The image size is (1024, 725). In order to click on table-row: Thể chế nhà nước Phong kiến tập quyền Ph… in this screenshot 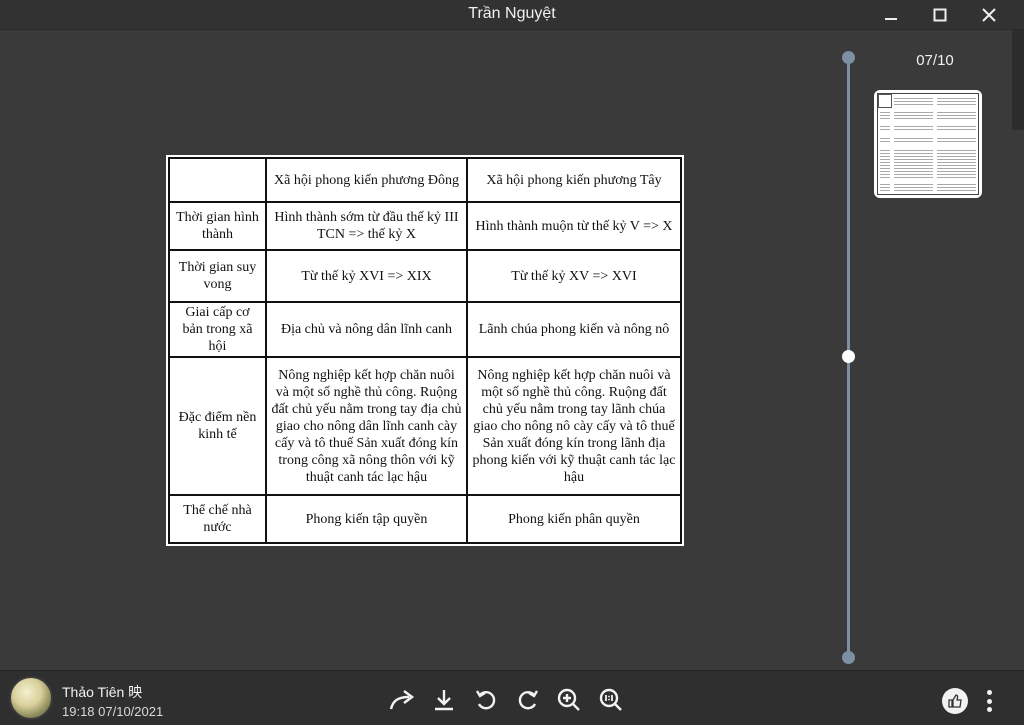, I will do `click(425, 519)`.